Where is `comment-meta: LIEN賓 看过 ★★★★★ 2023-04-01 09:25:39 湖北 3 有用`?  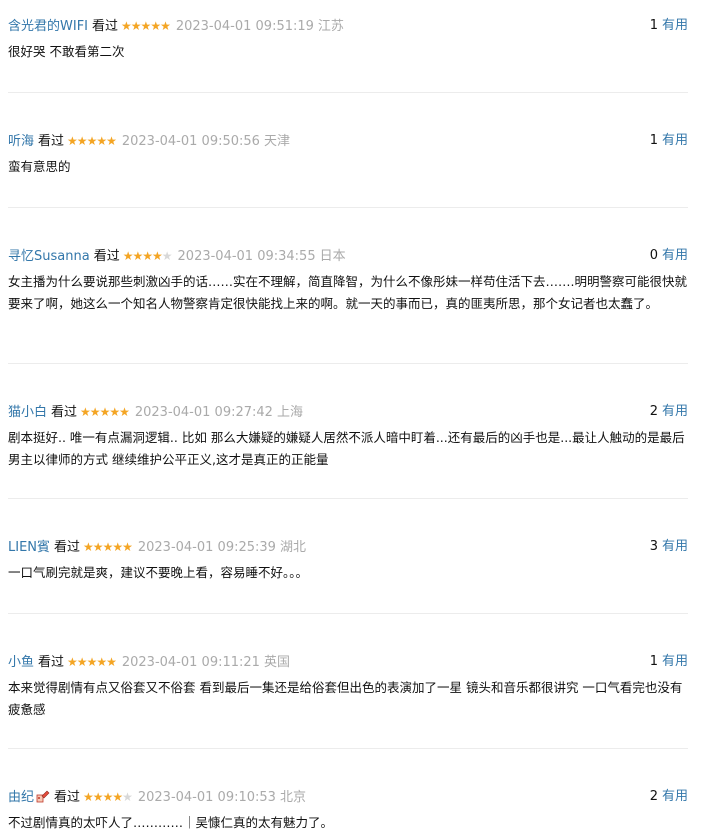 comment-meta: LIEN賓 看过 ★★★★★ 2023-04-01 09:25:39 湖北 3 有用 is located at coordinates (348, 547).